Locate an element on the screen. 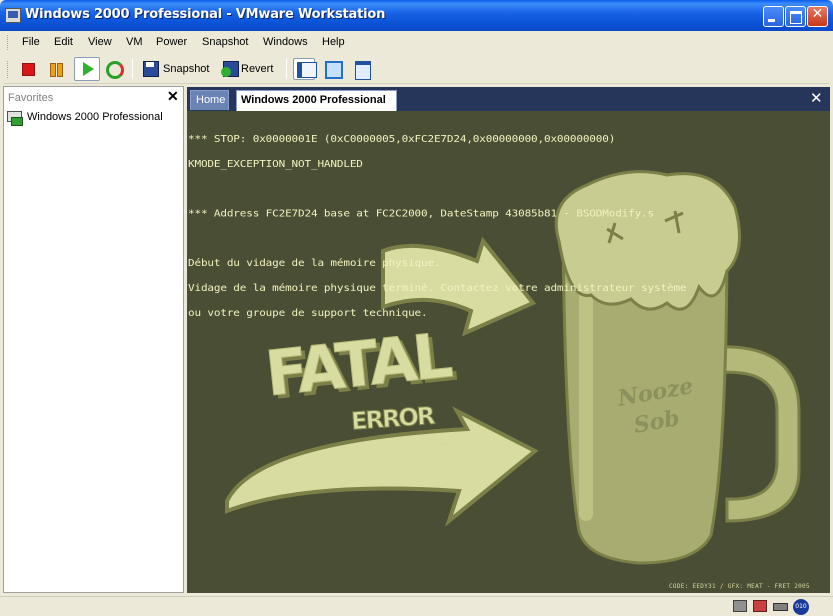  tab-home-label: Home is located at coordinates (211, 100).